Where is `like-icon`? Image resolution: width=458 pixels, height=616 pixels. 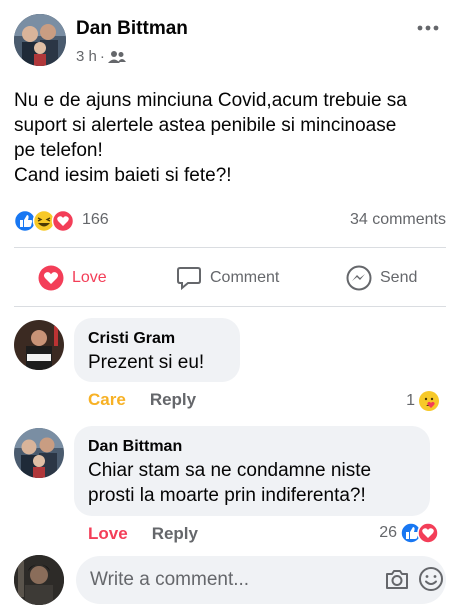 like-icon is located at coordinates (25, 221).